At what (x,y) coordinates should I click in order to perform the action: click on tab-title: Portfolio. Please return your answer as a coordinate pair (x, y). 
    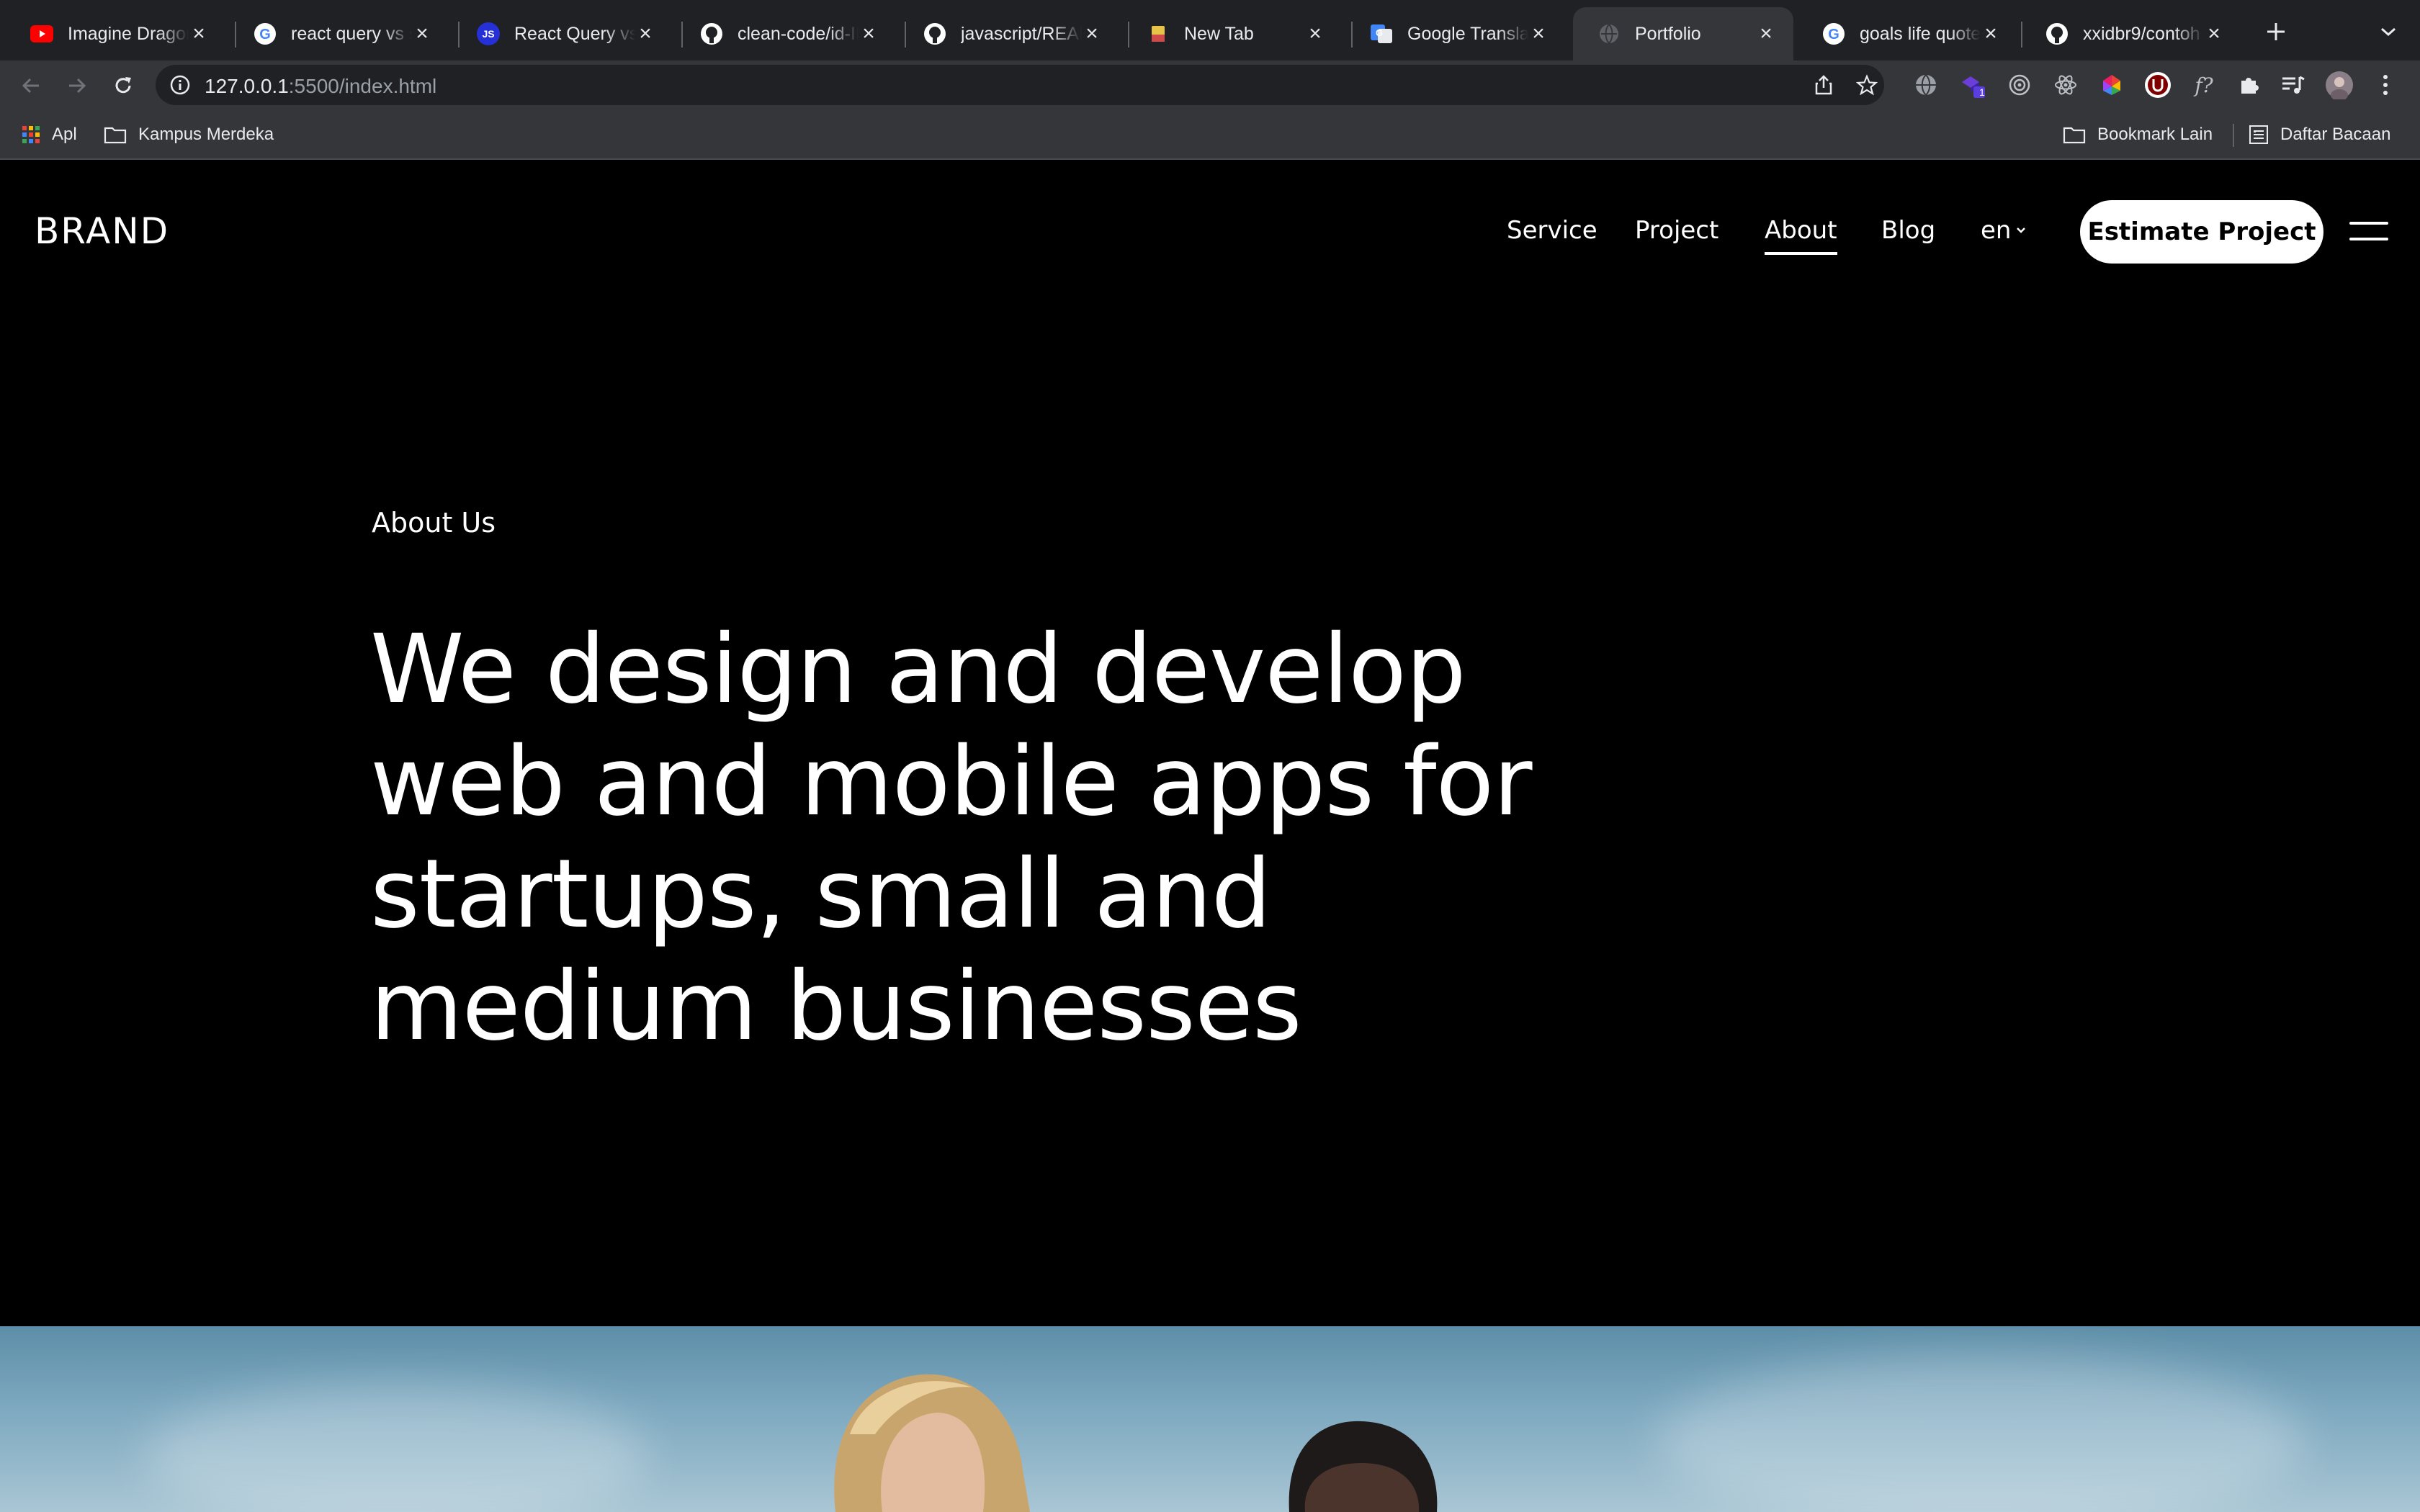
    Looking at the image, I should click on (1668, 33).